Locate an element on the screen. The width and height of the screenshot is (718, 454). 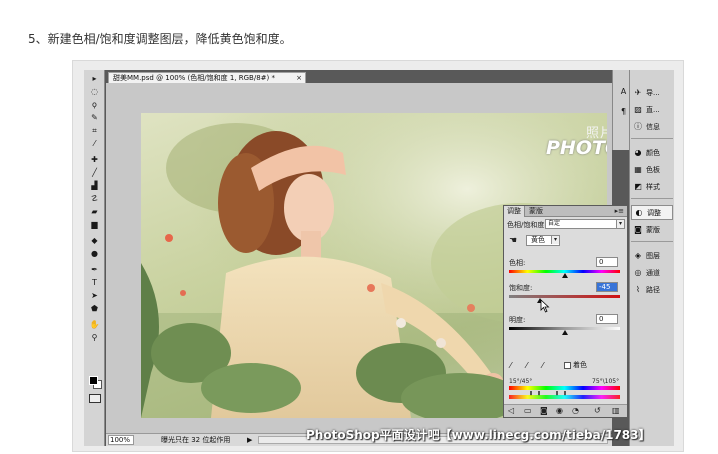
dock-item-label: 信息 is located at coordinates (653, 126).